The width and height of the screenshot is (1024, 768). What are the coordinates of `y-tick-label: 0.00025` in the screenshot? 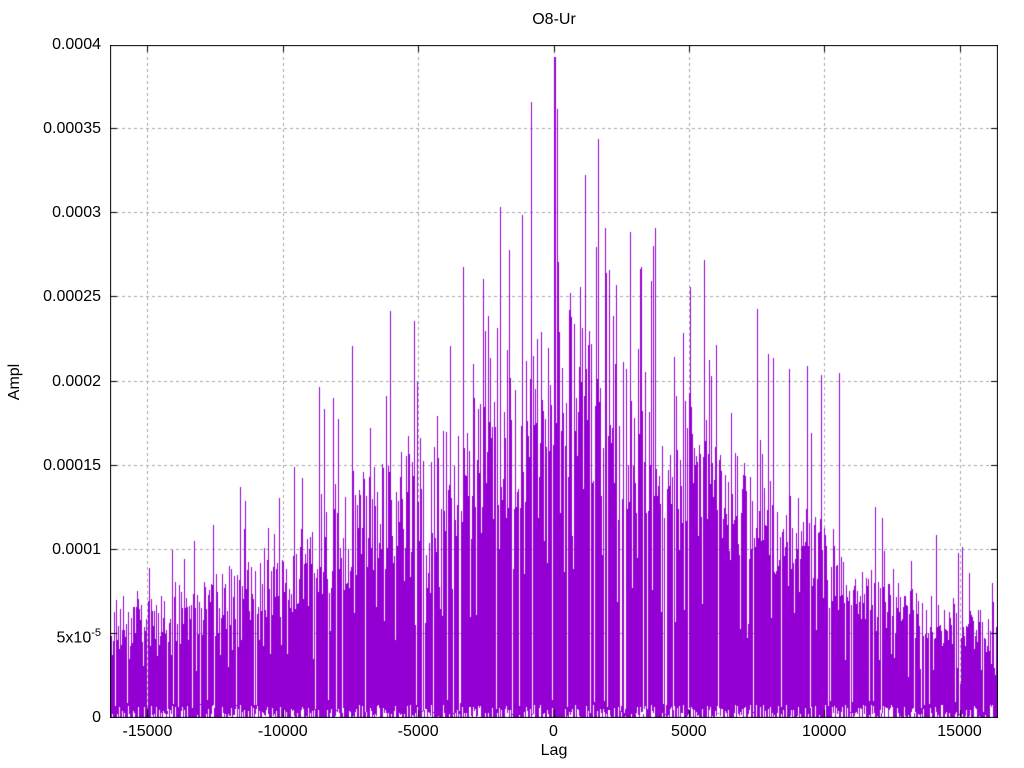 It's located at (72, 297).